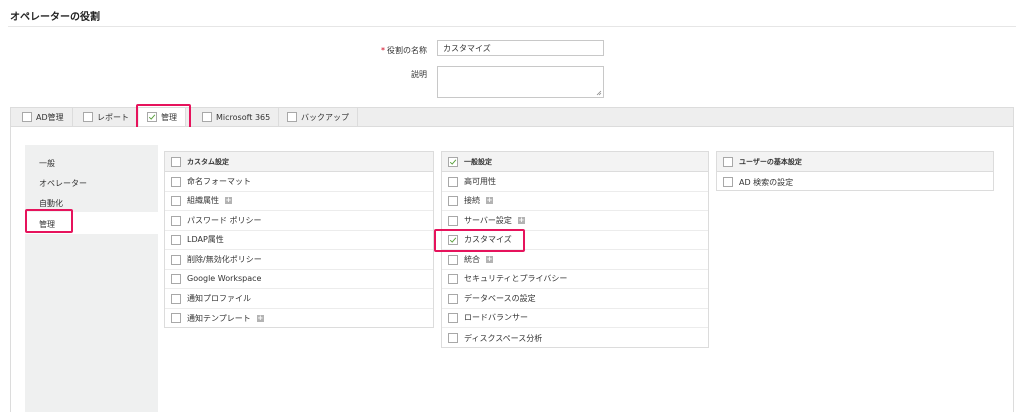  I want to click on tab-management: 管理, so click(162, 117).